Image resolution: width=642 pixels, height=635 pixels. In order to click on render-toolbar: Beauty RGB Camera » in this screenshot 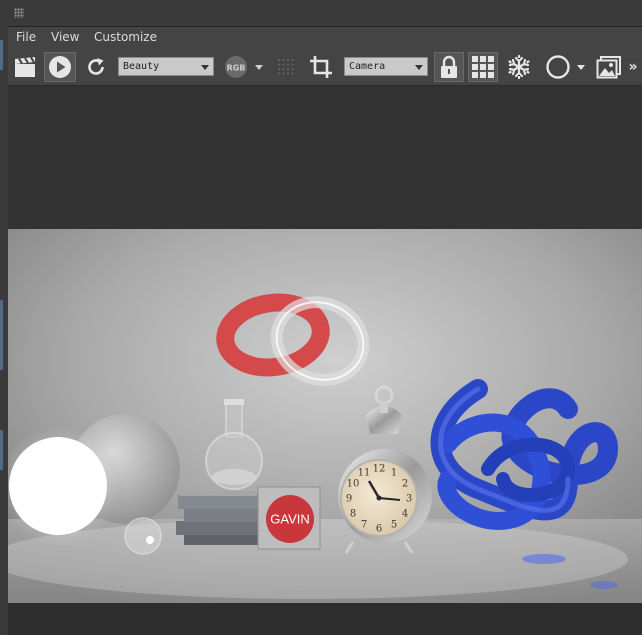, I will do `click(325, 67)`.